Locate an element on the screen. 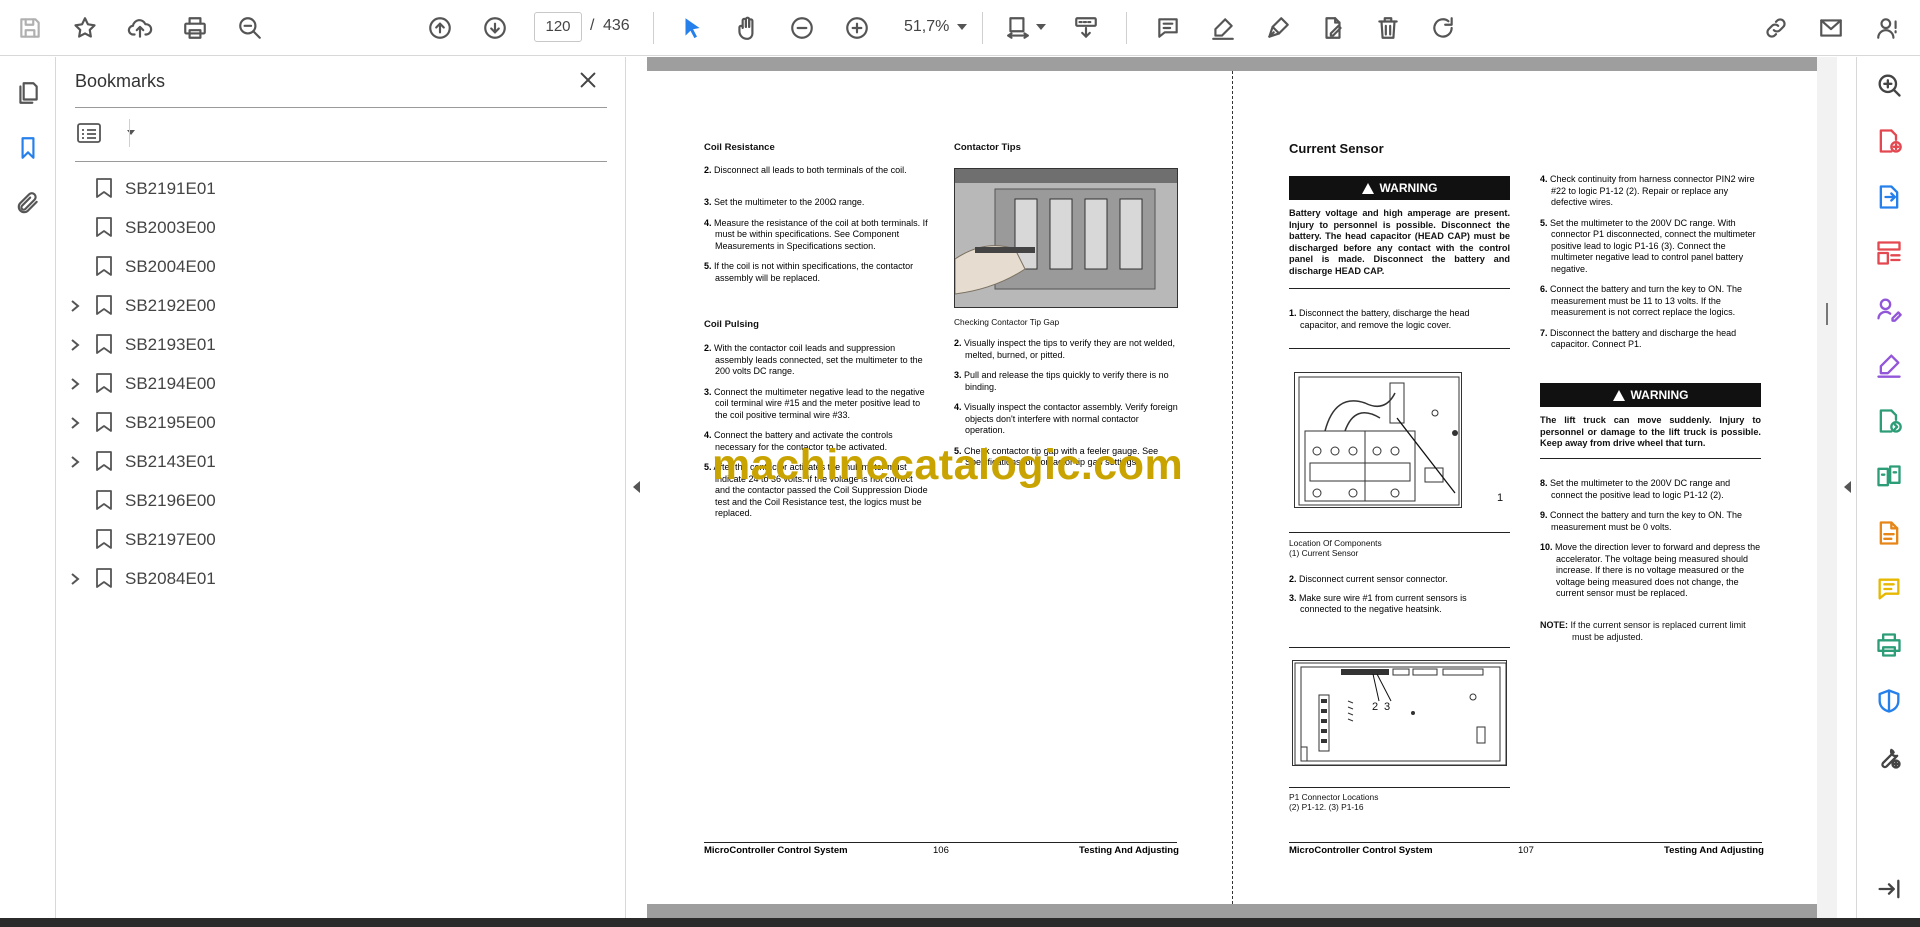 This screenshot has height=927, width=1920. bookmark-item: SB2195E00 is located at coordinates (337, 422).